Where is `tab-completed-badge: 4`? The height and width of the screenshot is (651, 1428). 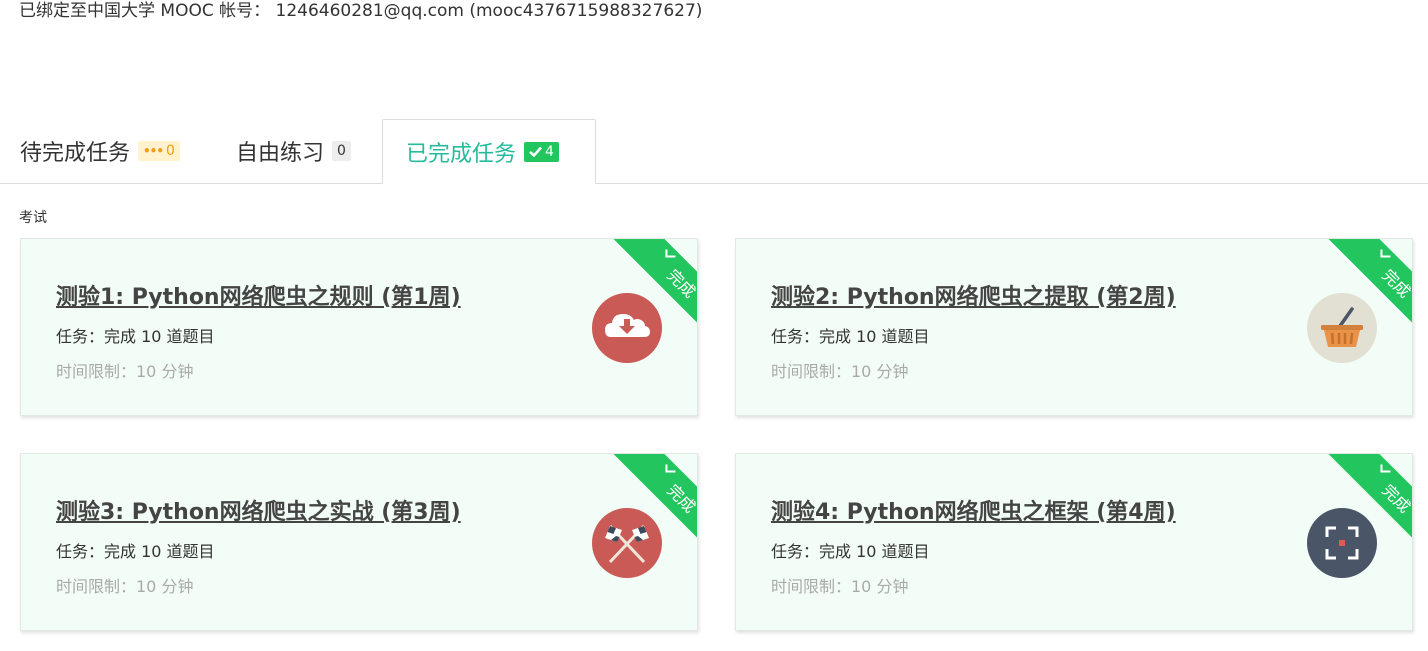 tab-completed-badge: 4 is located at coordinates (541, 151).